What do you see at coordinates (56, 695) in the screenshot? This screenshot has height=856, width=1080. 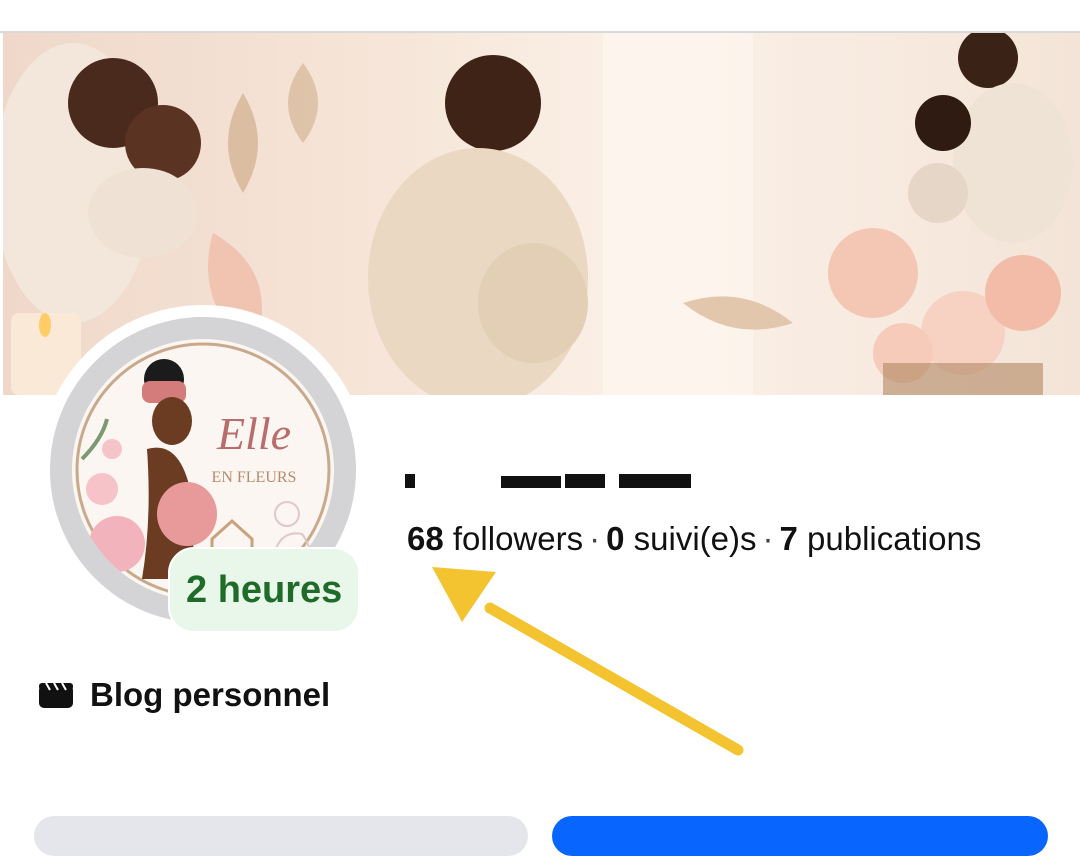 I see `clapperboard-icon` at bounding box center [56, 695].